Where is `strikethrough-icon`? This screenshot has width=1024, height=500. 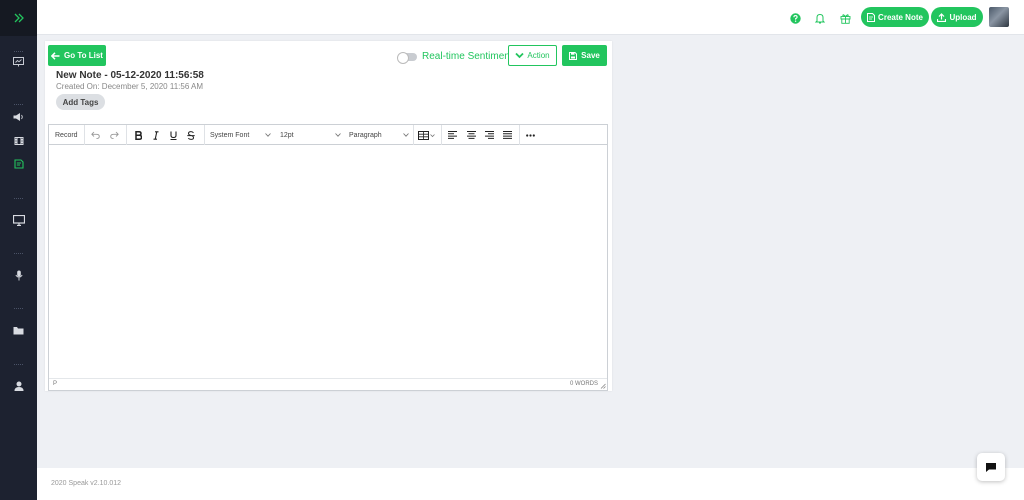
strikethrough-icon is located at coordinates (191, 135).